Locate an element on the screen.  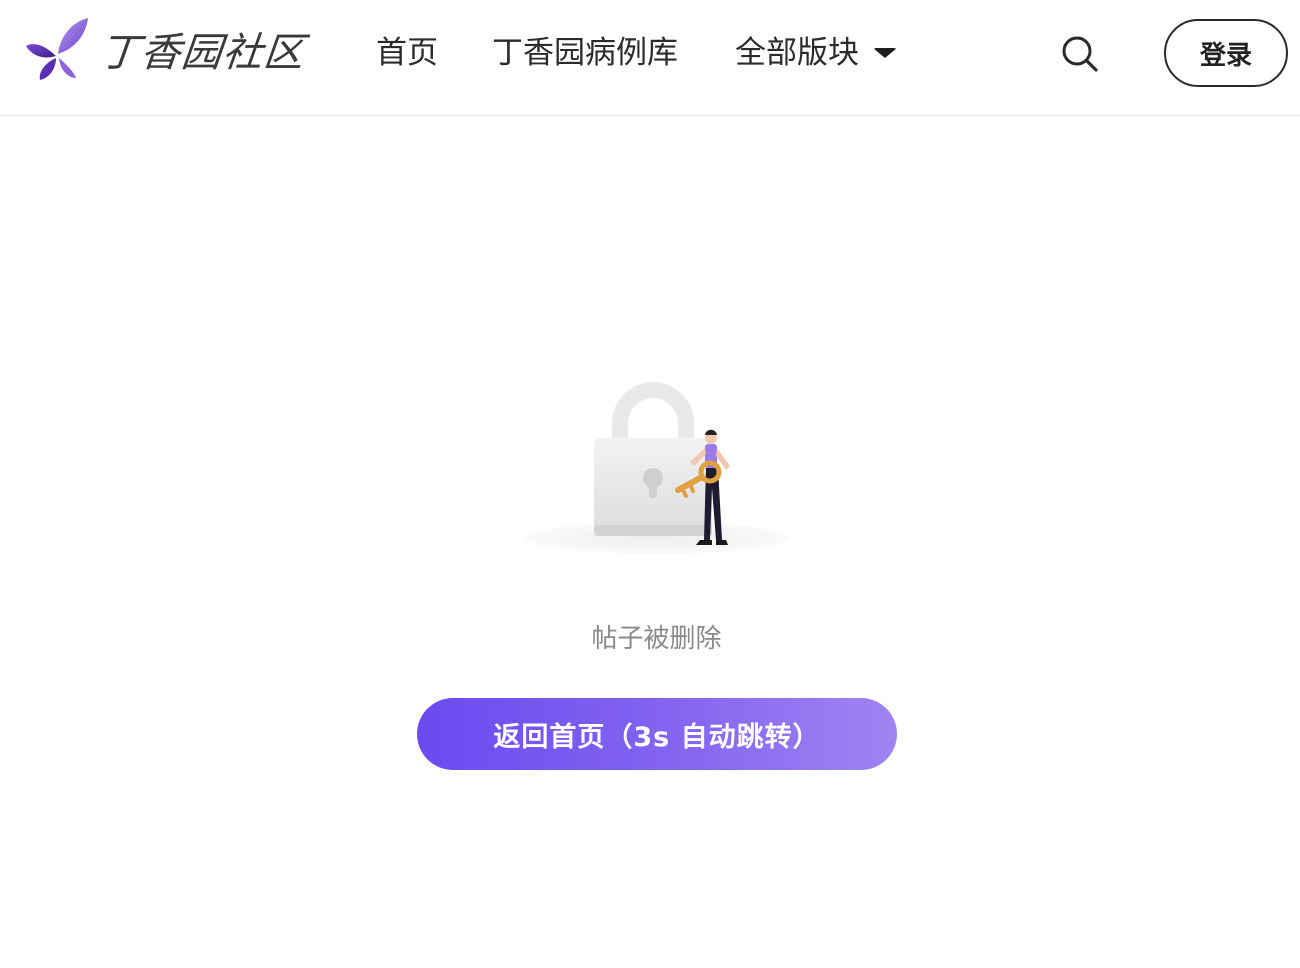
login-button: 登录 is located at coordinates (1226, 53).